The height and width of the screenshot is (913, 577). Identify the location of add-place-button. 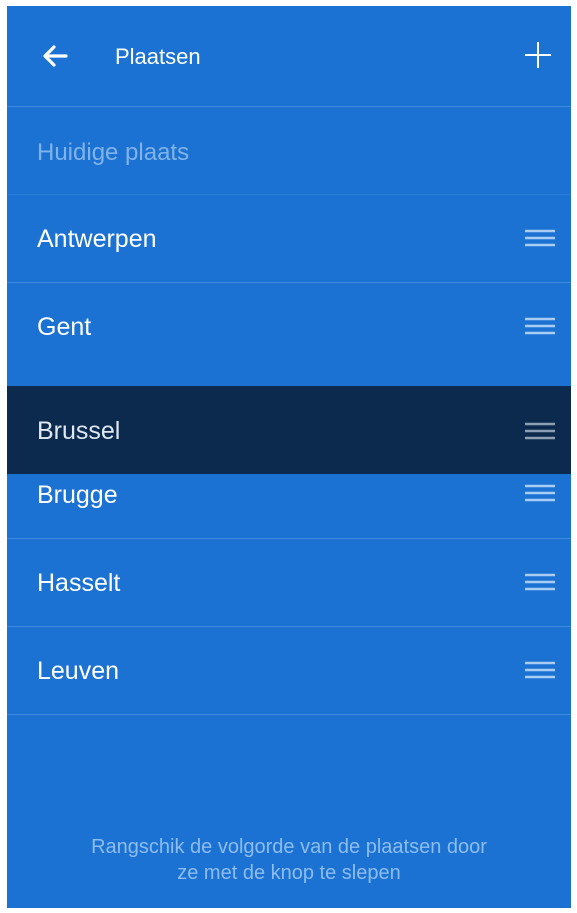
(538, 57).